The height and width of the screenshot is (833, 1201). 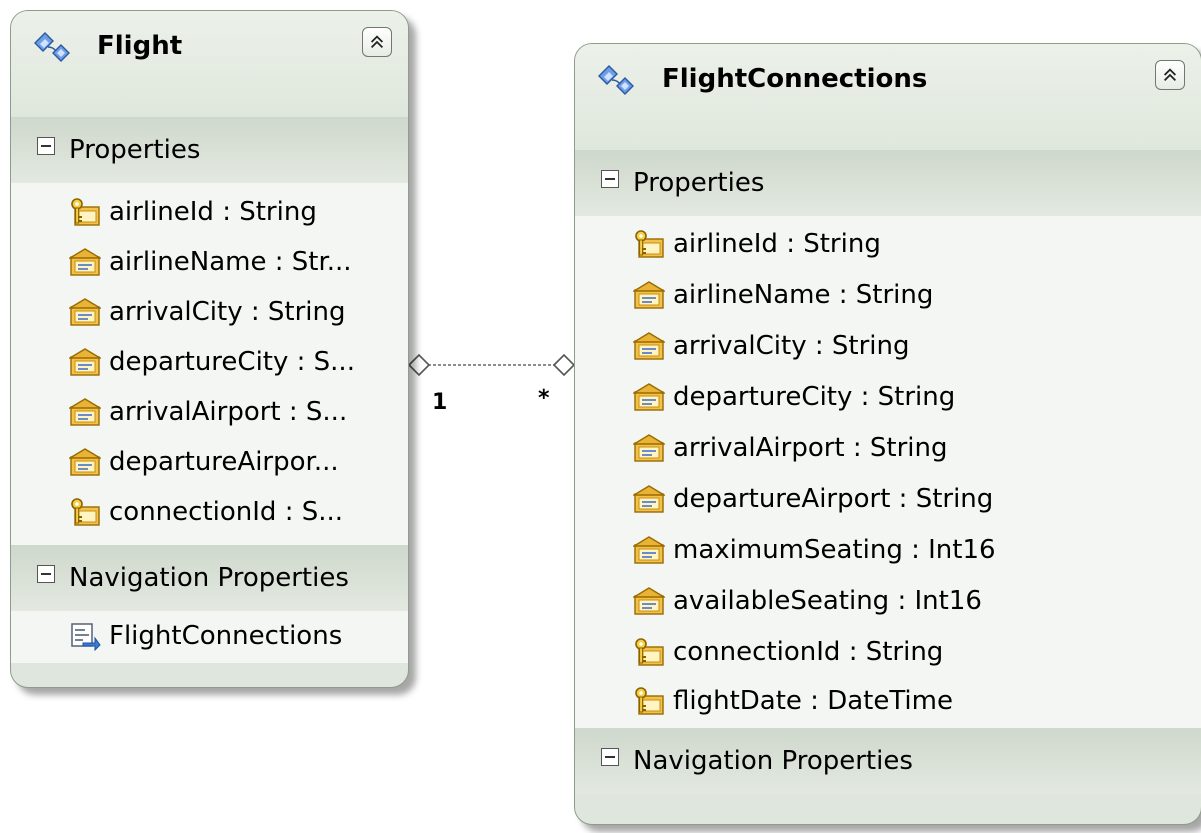 What do you see at coordinates (140, 46) in the screenshot?
I see `entity-title: Flight` at bounding box center [140, 46].